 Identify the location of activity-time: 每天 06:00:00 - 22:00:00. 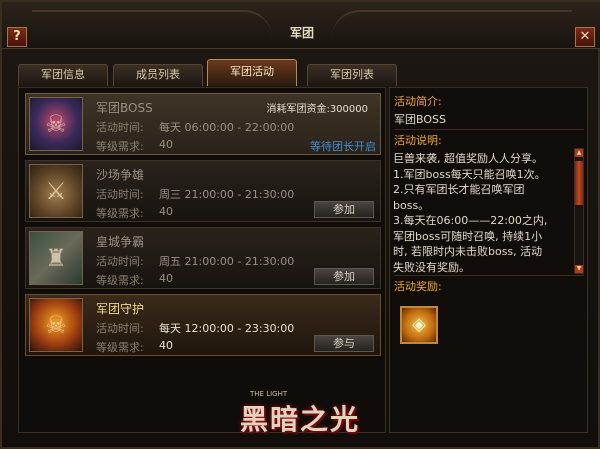
(227, 127).